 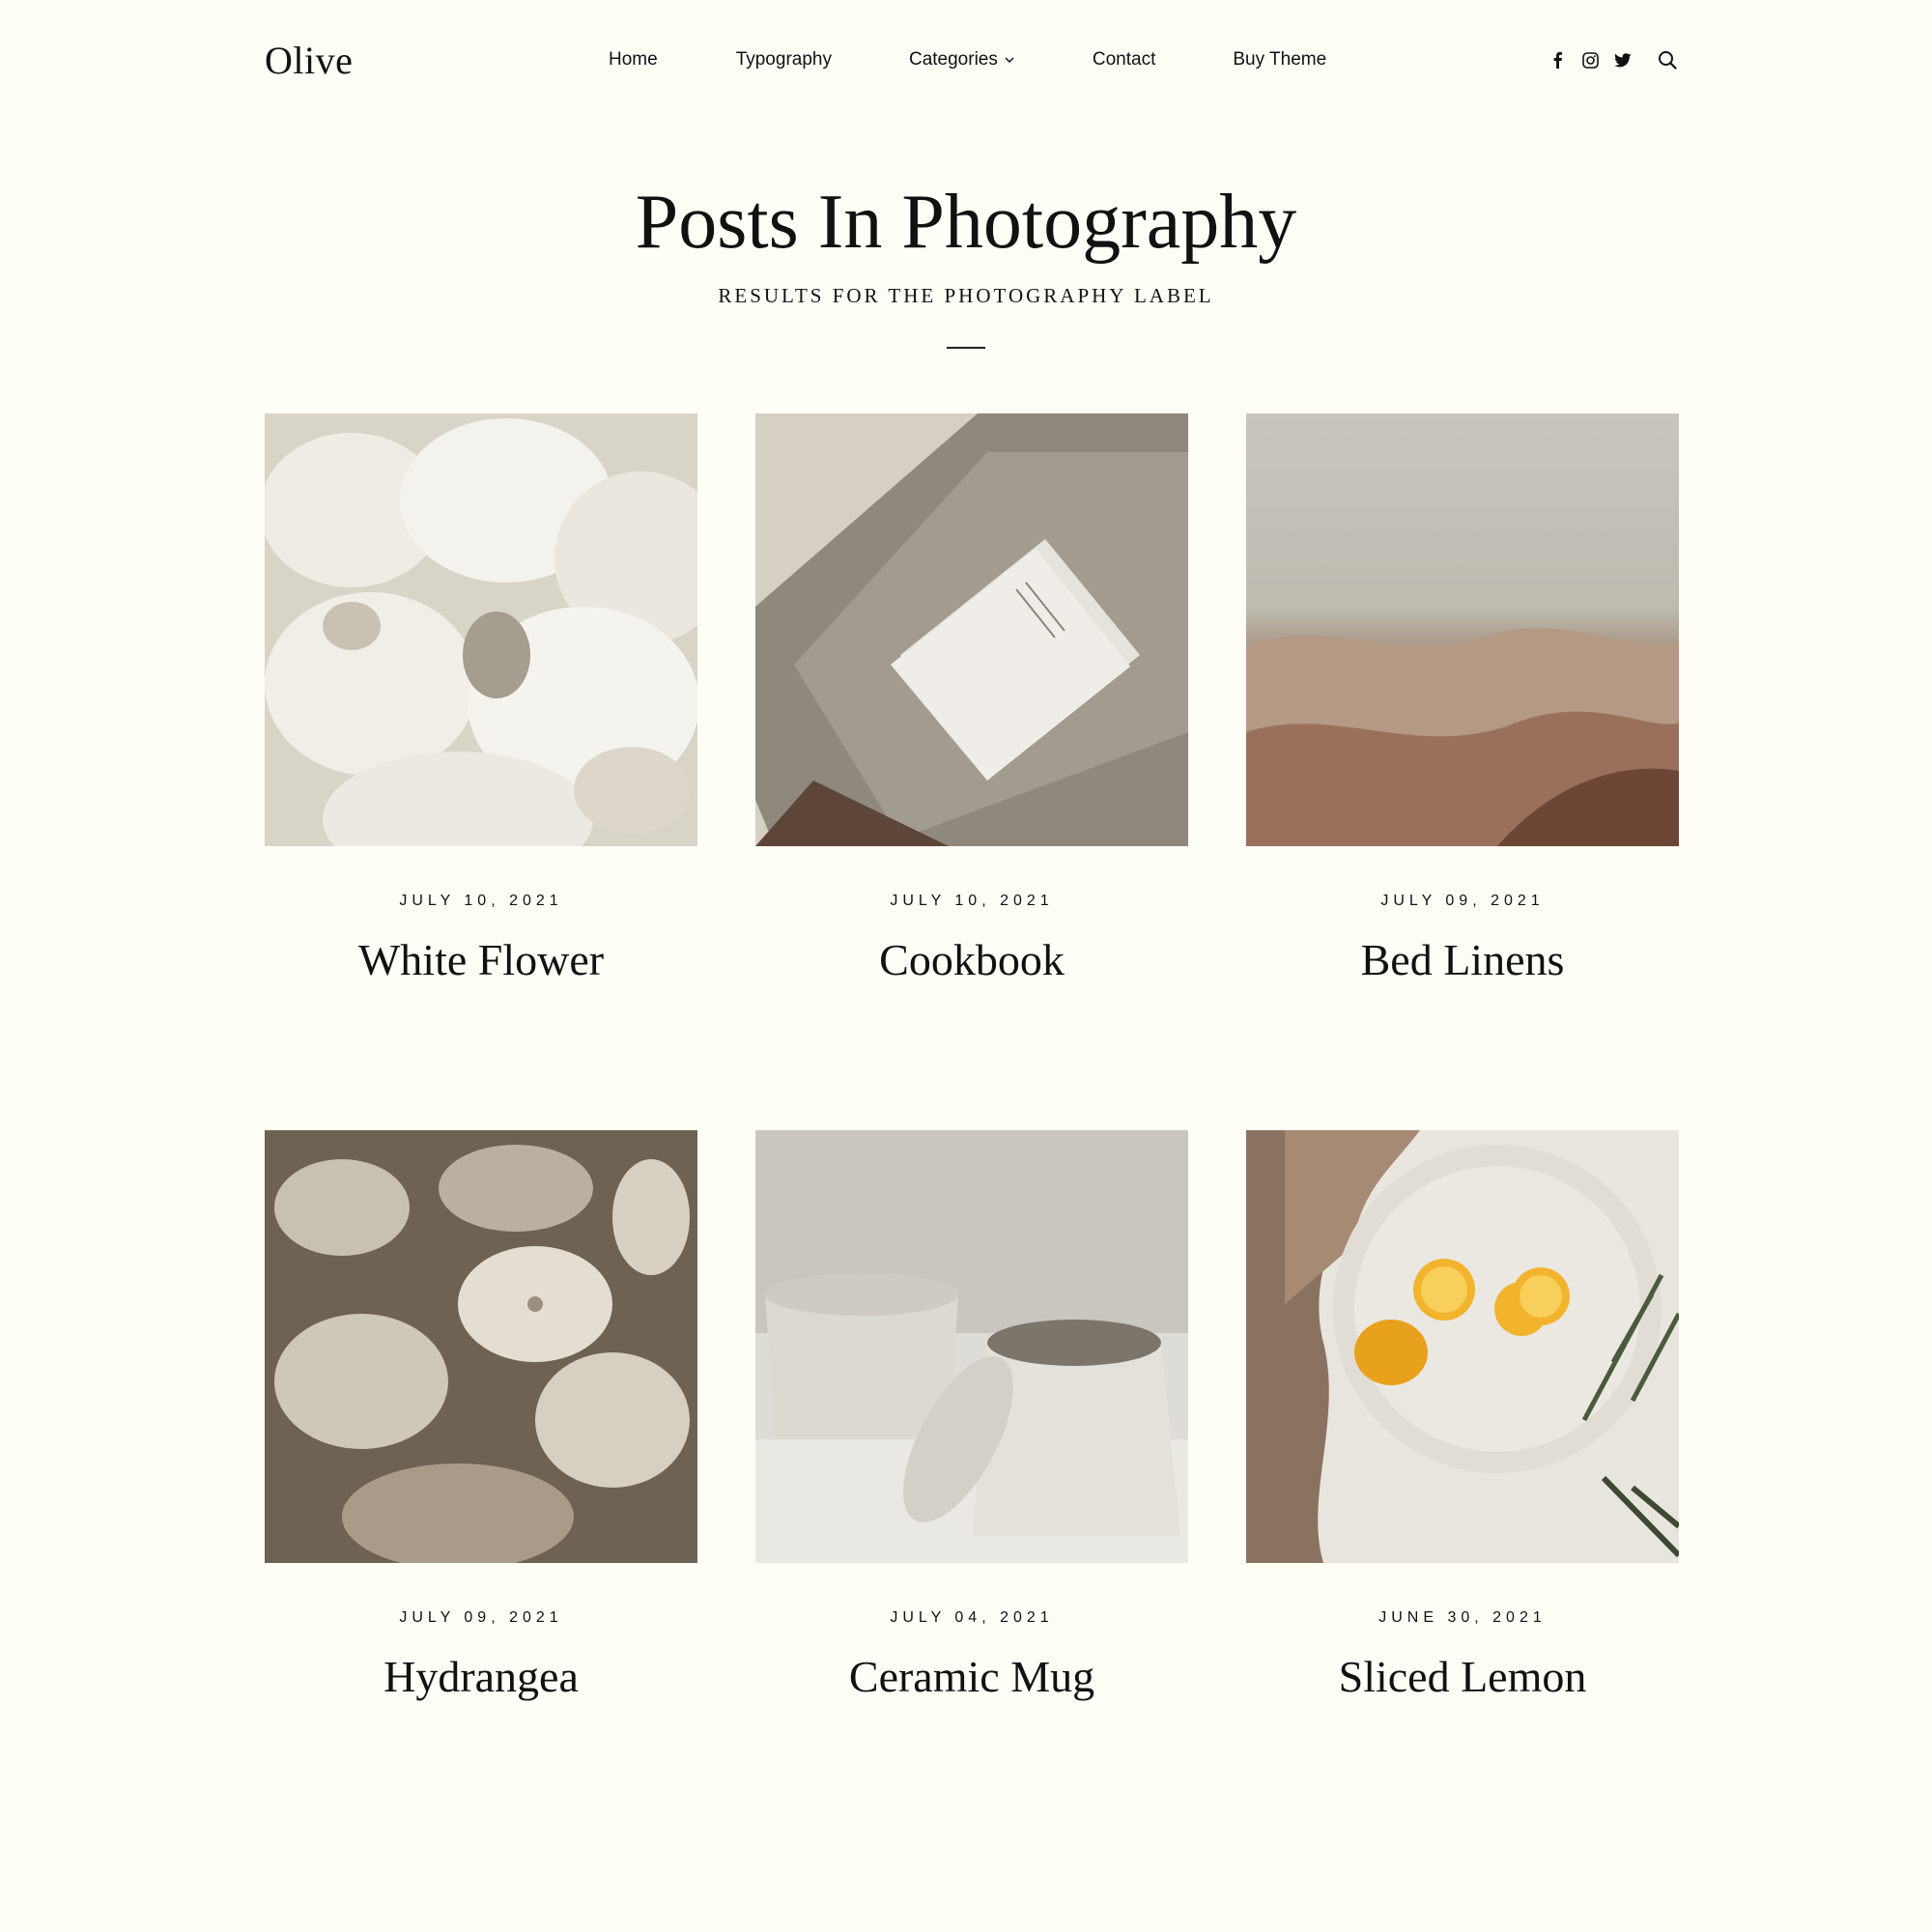 I want to click on instagram-icon, so click(x=1590, y=60).